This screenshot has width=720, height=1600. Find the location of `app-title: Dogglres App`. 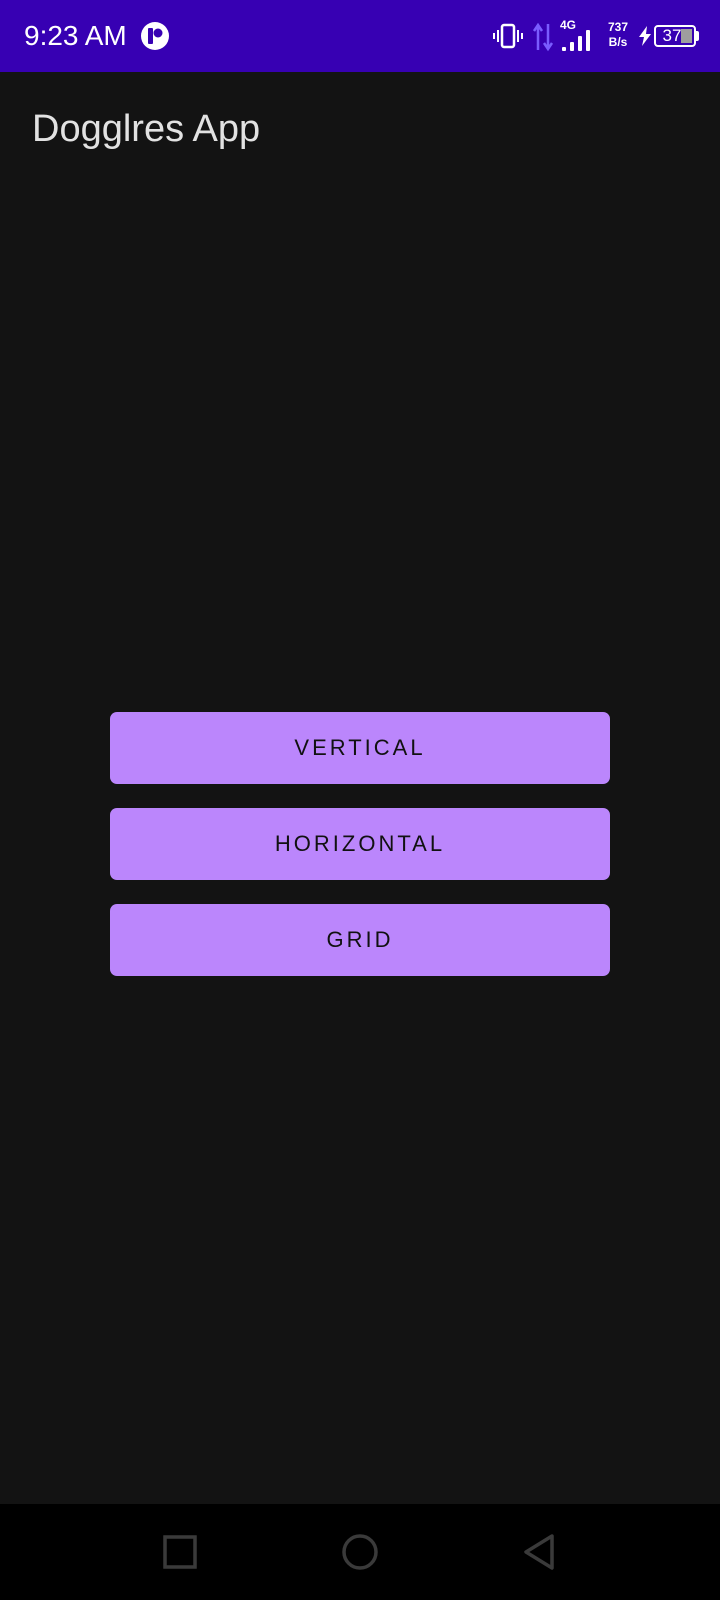

app-title: Dogglres App is located at coordinates (146, 129).